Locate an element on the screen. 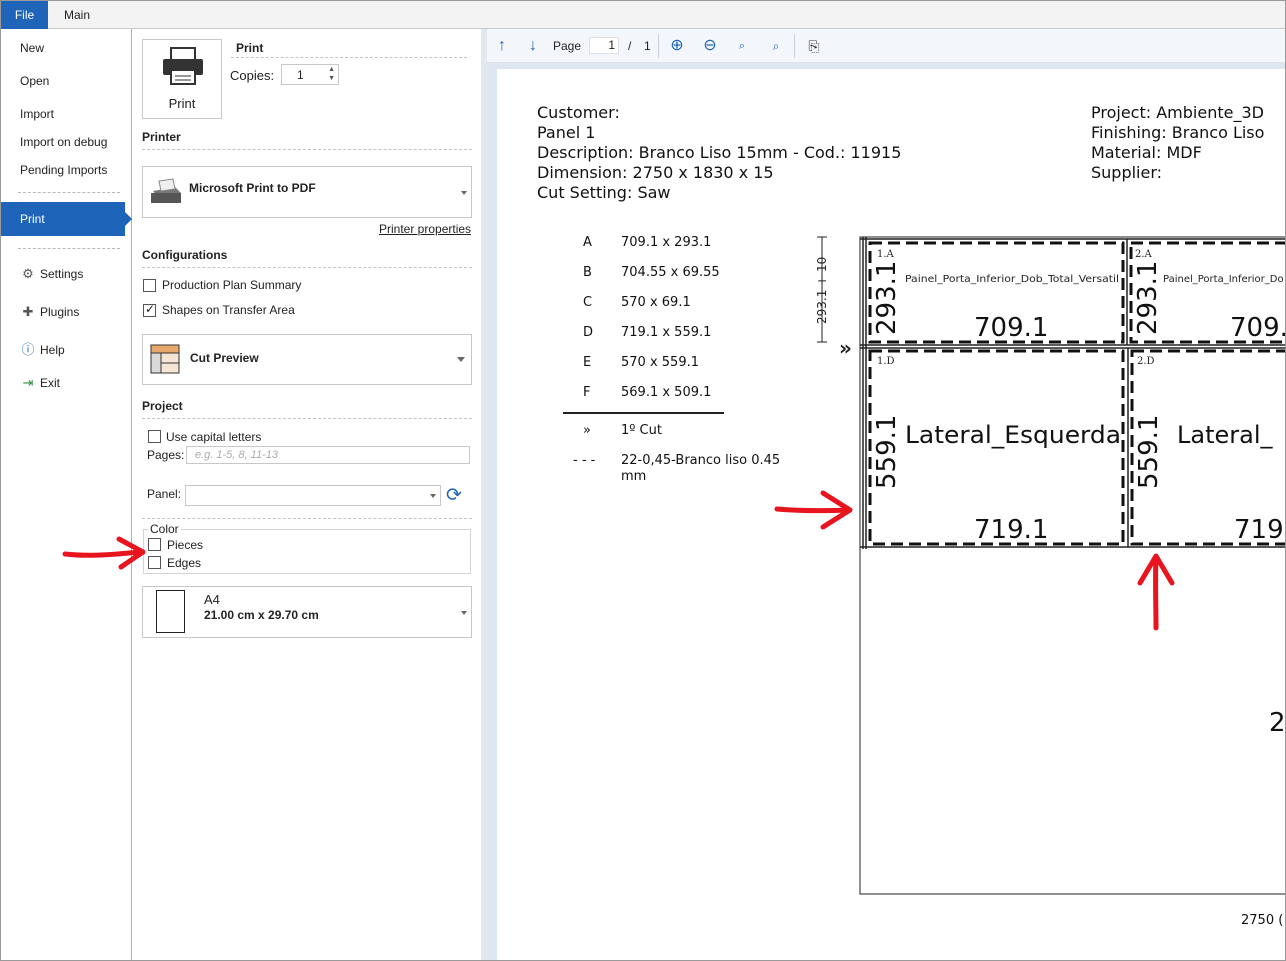  production-plan-summary-checkbox is located at coordinates (149, 285).